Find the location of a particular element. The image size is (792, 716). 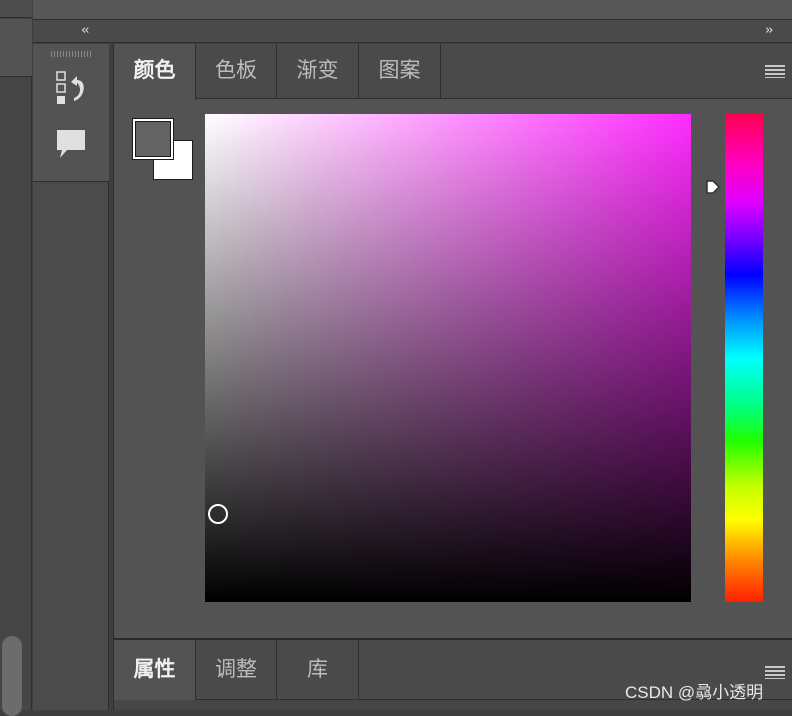

tab-swatches: 色板 is located at coordinates (236, 71).